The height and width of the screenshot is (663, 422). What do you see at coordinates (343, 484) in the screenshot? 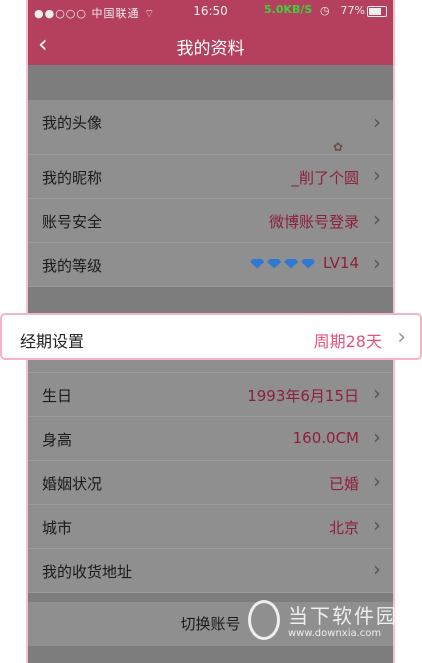
I see `marital-value: 已婚` at bounding box center [343, 484].